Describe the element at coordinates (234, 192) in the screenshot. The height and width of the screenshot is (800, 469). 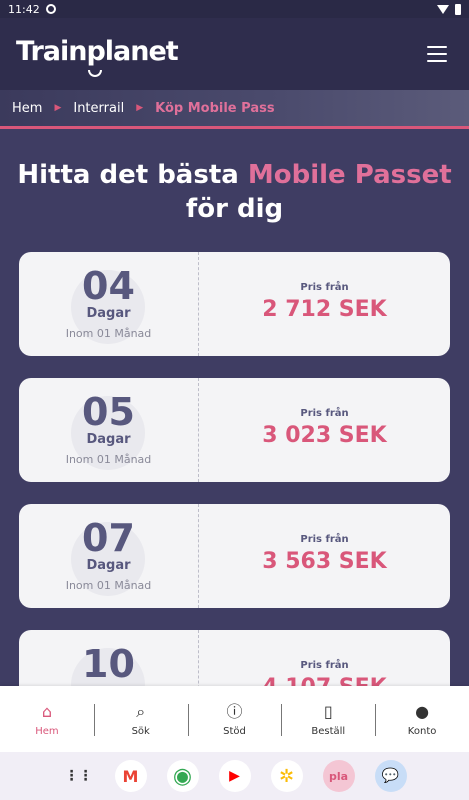
I see `page-title: Hitta det bästa Mobile Passet för dig` at that location.